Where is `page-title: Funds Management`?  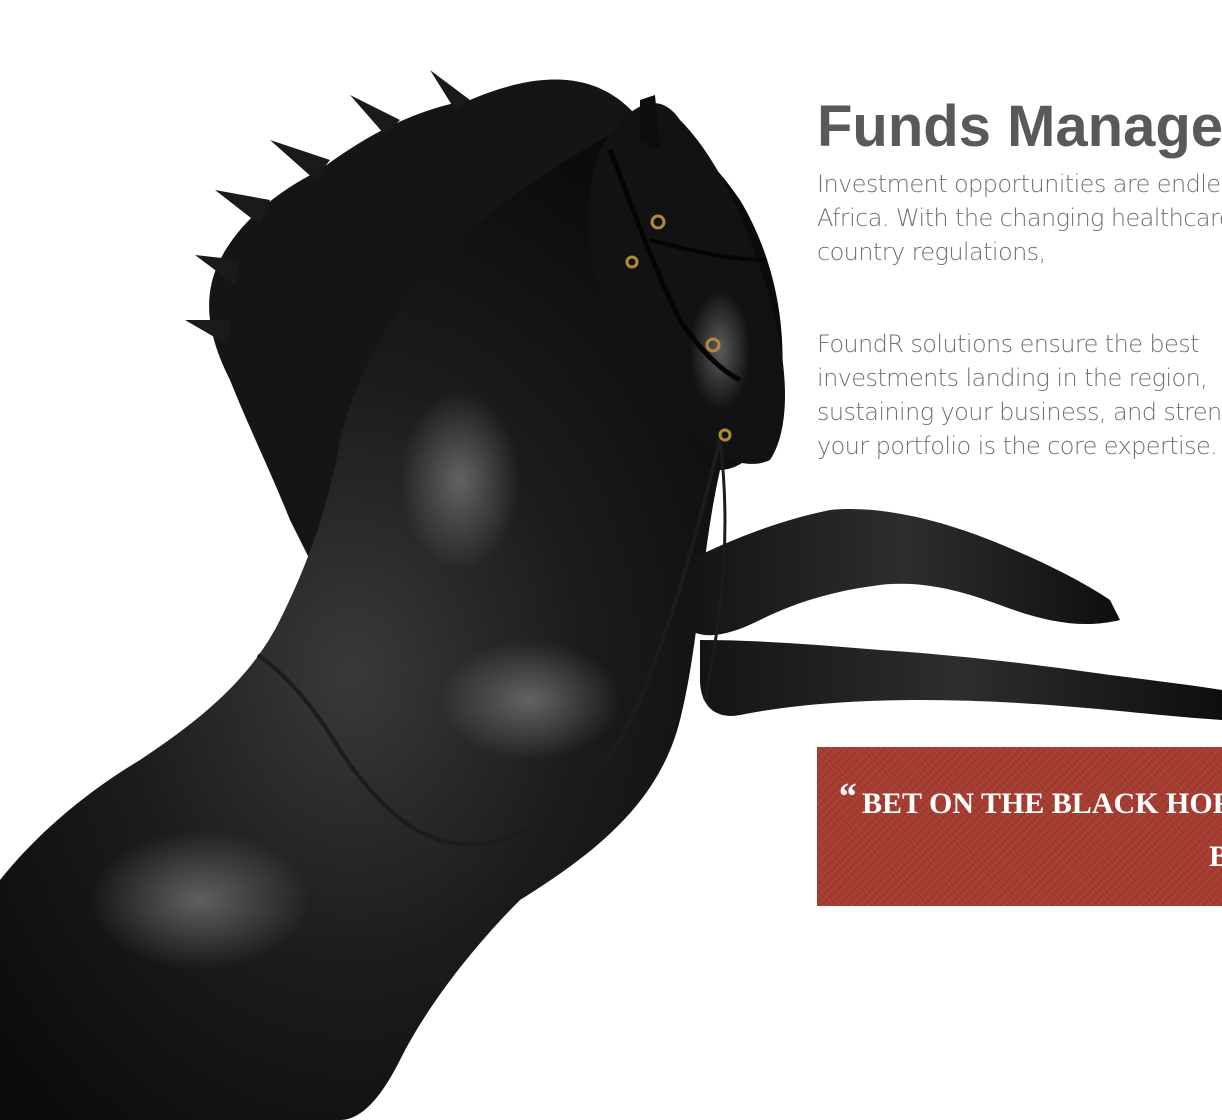
page-title: Funds Management is located at coordinates (1019, 126).